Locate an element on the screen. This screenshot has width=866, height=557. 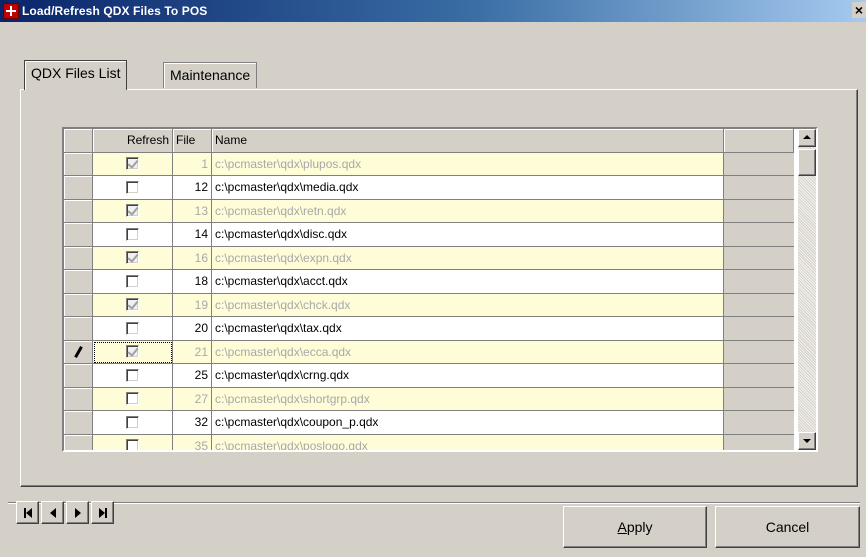
cancel-button: Cancel is located at coordinates (787, 527).